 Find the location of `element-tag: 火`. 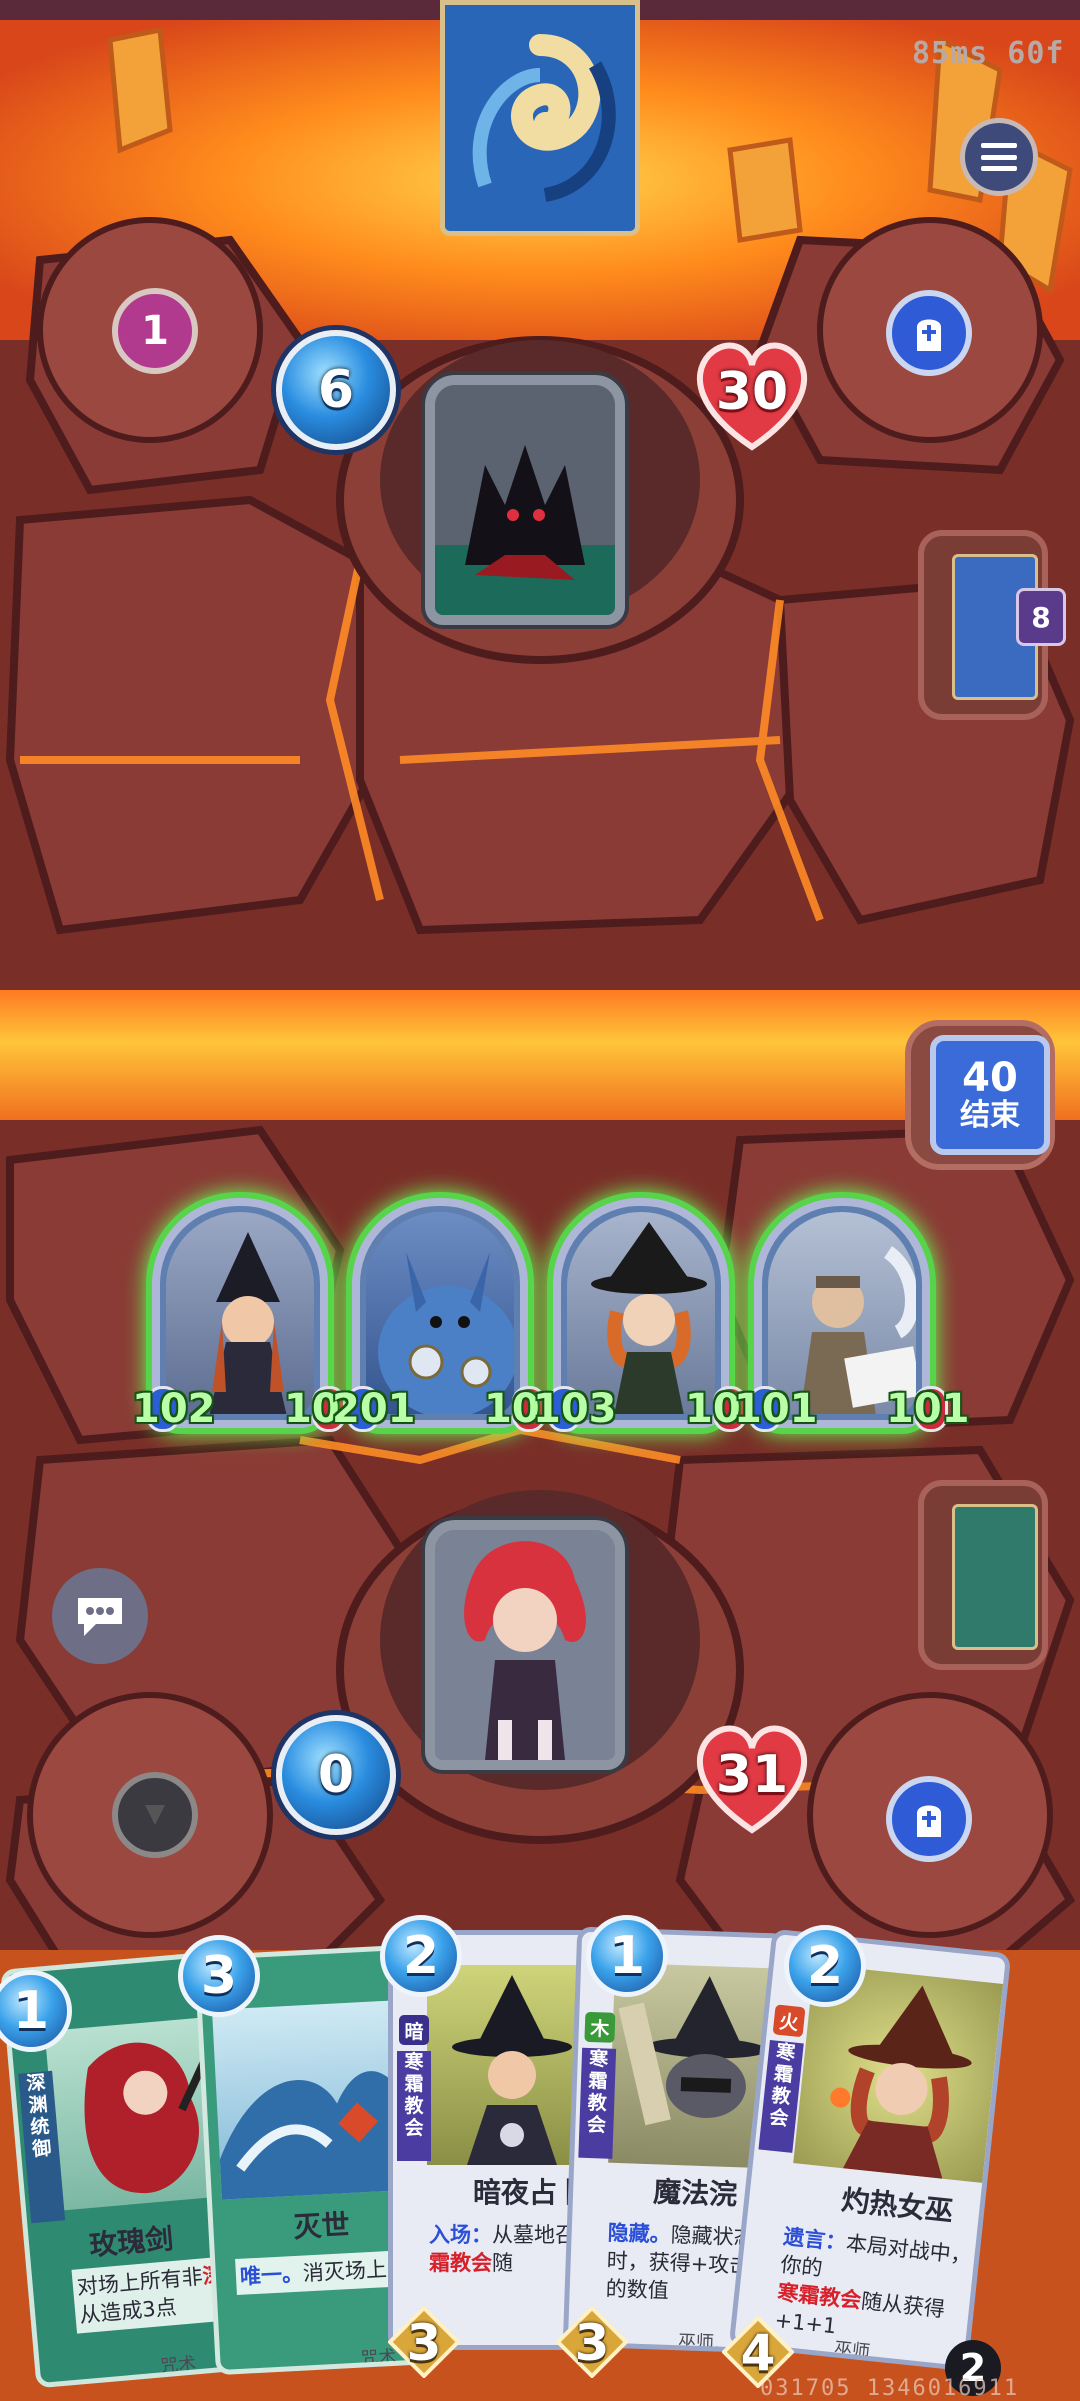

element-tag: 火 is located at coordinates (789, 2021).